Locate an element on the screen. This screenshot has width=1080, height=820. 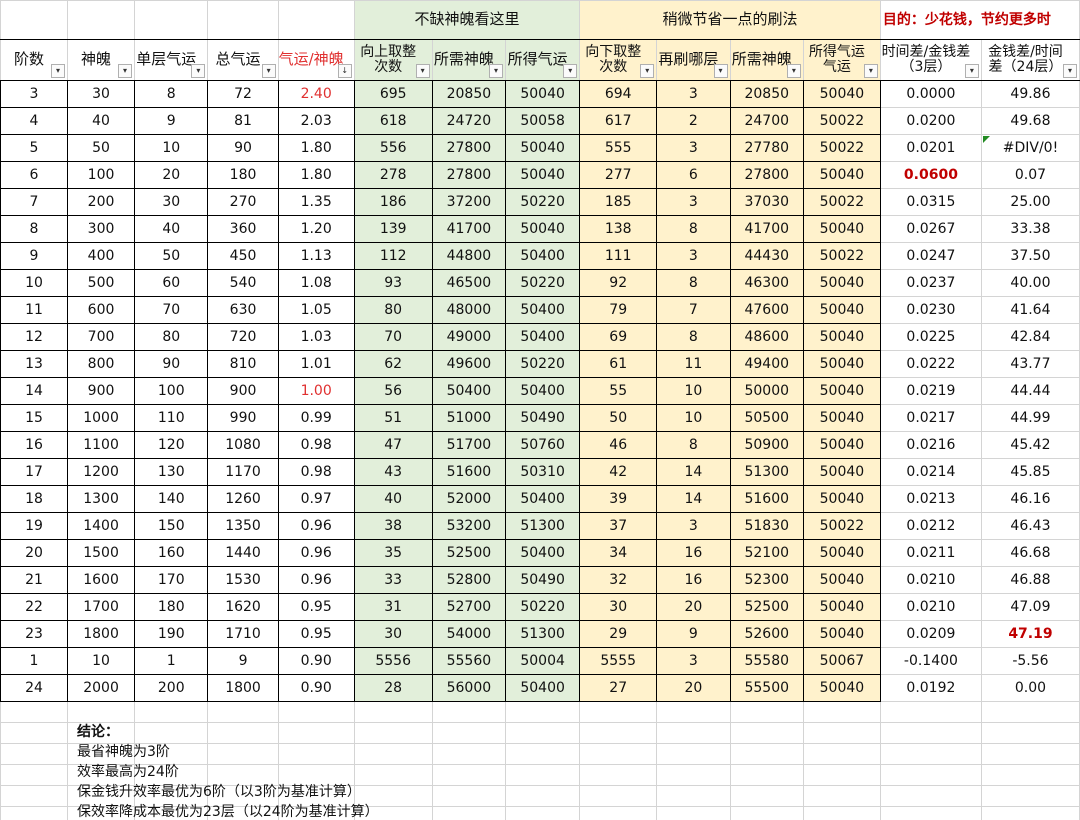
table-cell: 1100 is located at coordinates (101, 445).